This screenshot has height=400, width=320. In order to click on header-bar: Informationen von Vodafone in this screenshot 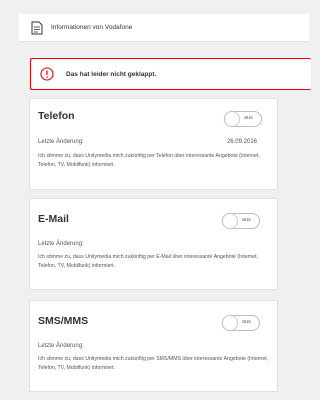, I will do `click(164, 28)`.